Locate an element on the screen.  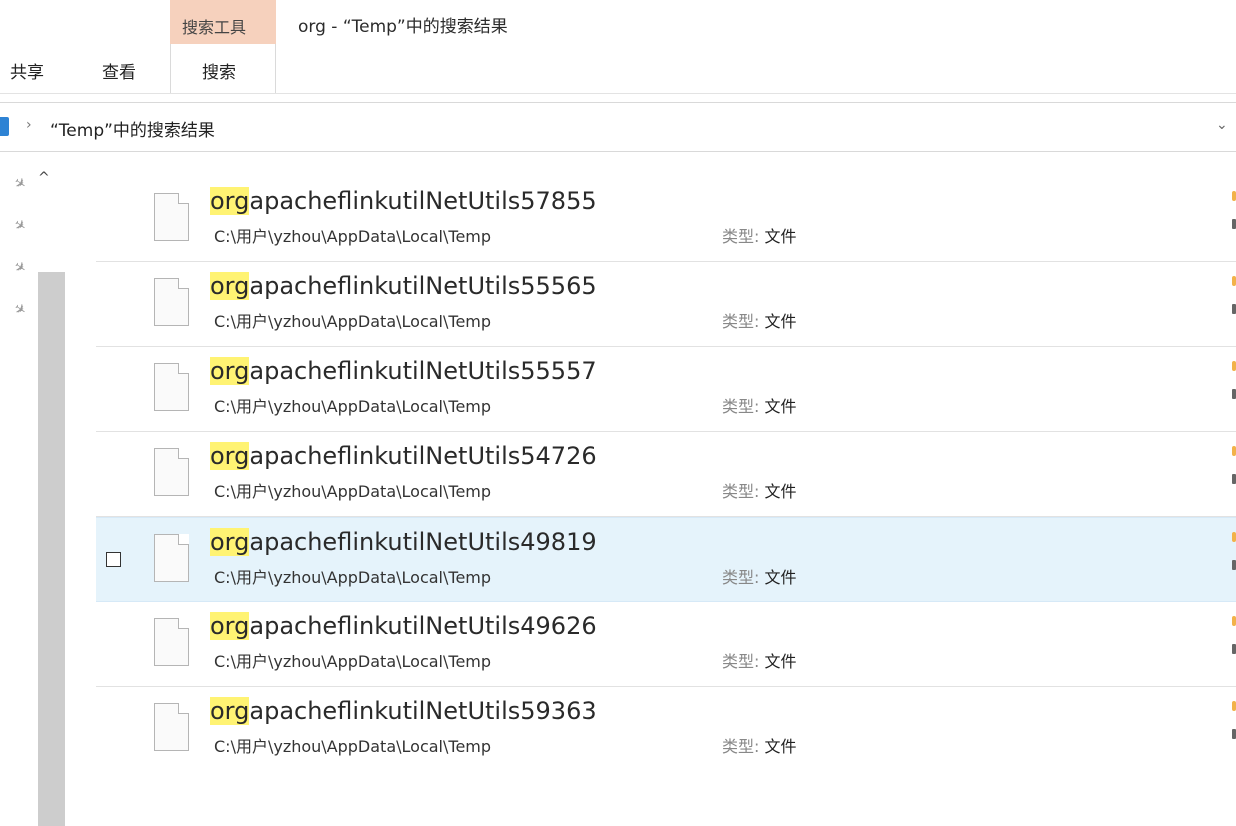
breadcrumb-location: “Temp”中的搜索结果 is located at coordinates (132, 128).